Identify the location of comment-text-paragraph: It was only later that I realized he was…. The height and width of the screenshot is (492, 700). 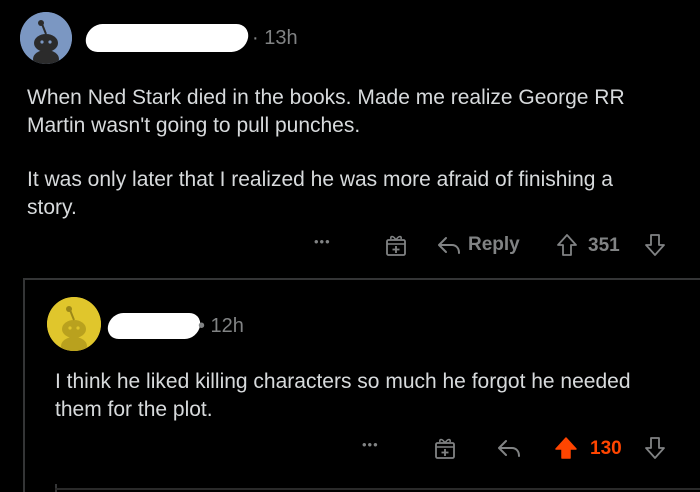
(320, 193).